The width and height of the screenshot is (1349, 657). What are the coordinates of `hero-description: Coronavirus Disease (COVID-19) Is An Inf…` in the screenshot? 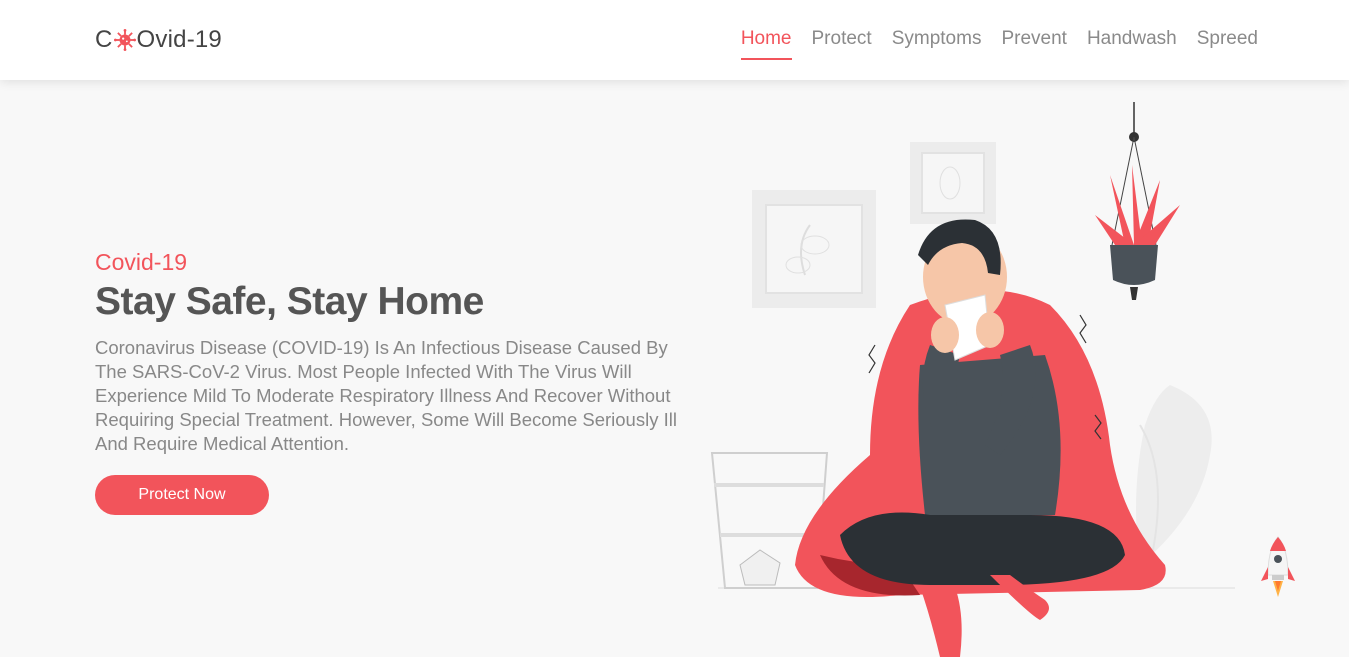 It's located at (386, 395).